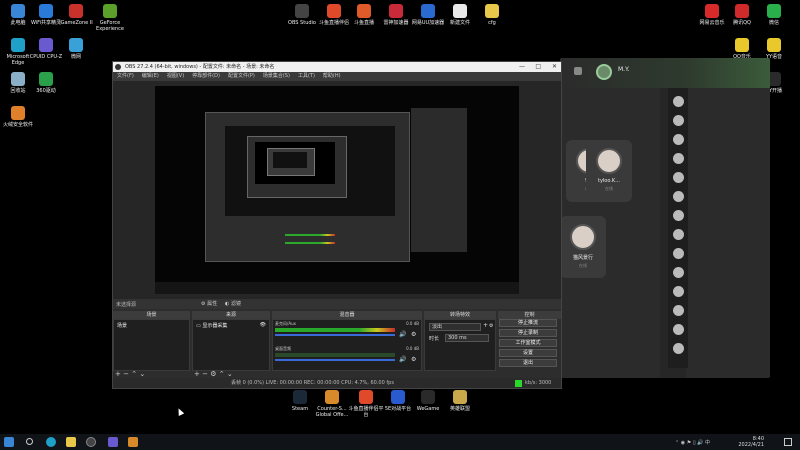 The width and height of the screenshot is (800, 450). What do you see at coordinates (604, 72) in the screenshot?
I see `avatar` at bounding box center [604, 72].